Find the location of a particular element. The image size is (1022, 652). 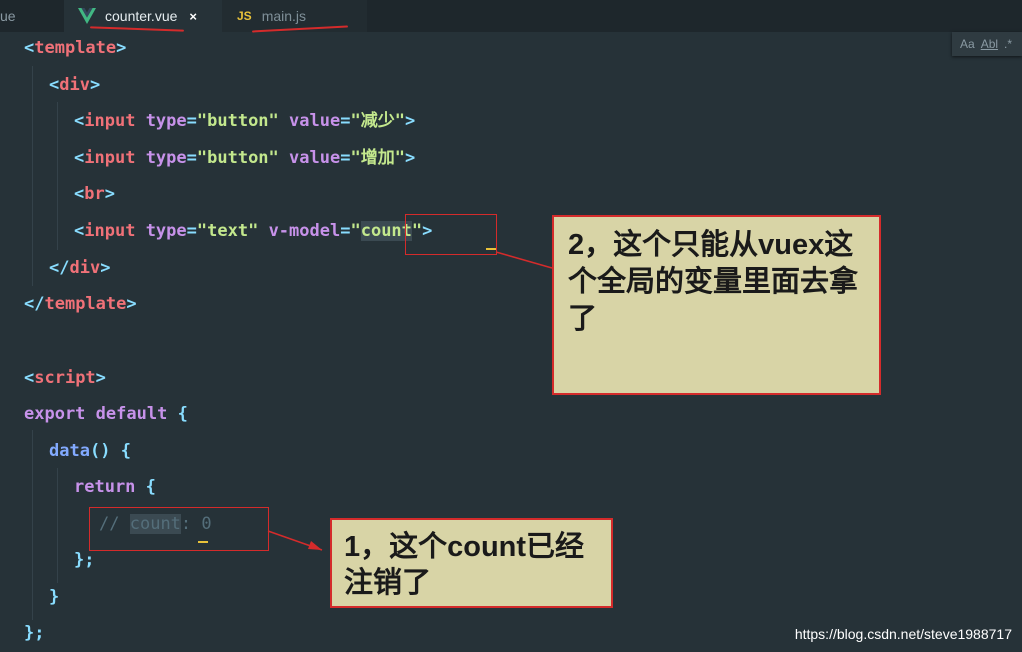

arrow-head-one is located at coordinates (315, 545).